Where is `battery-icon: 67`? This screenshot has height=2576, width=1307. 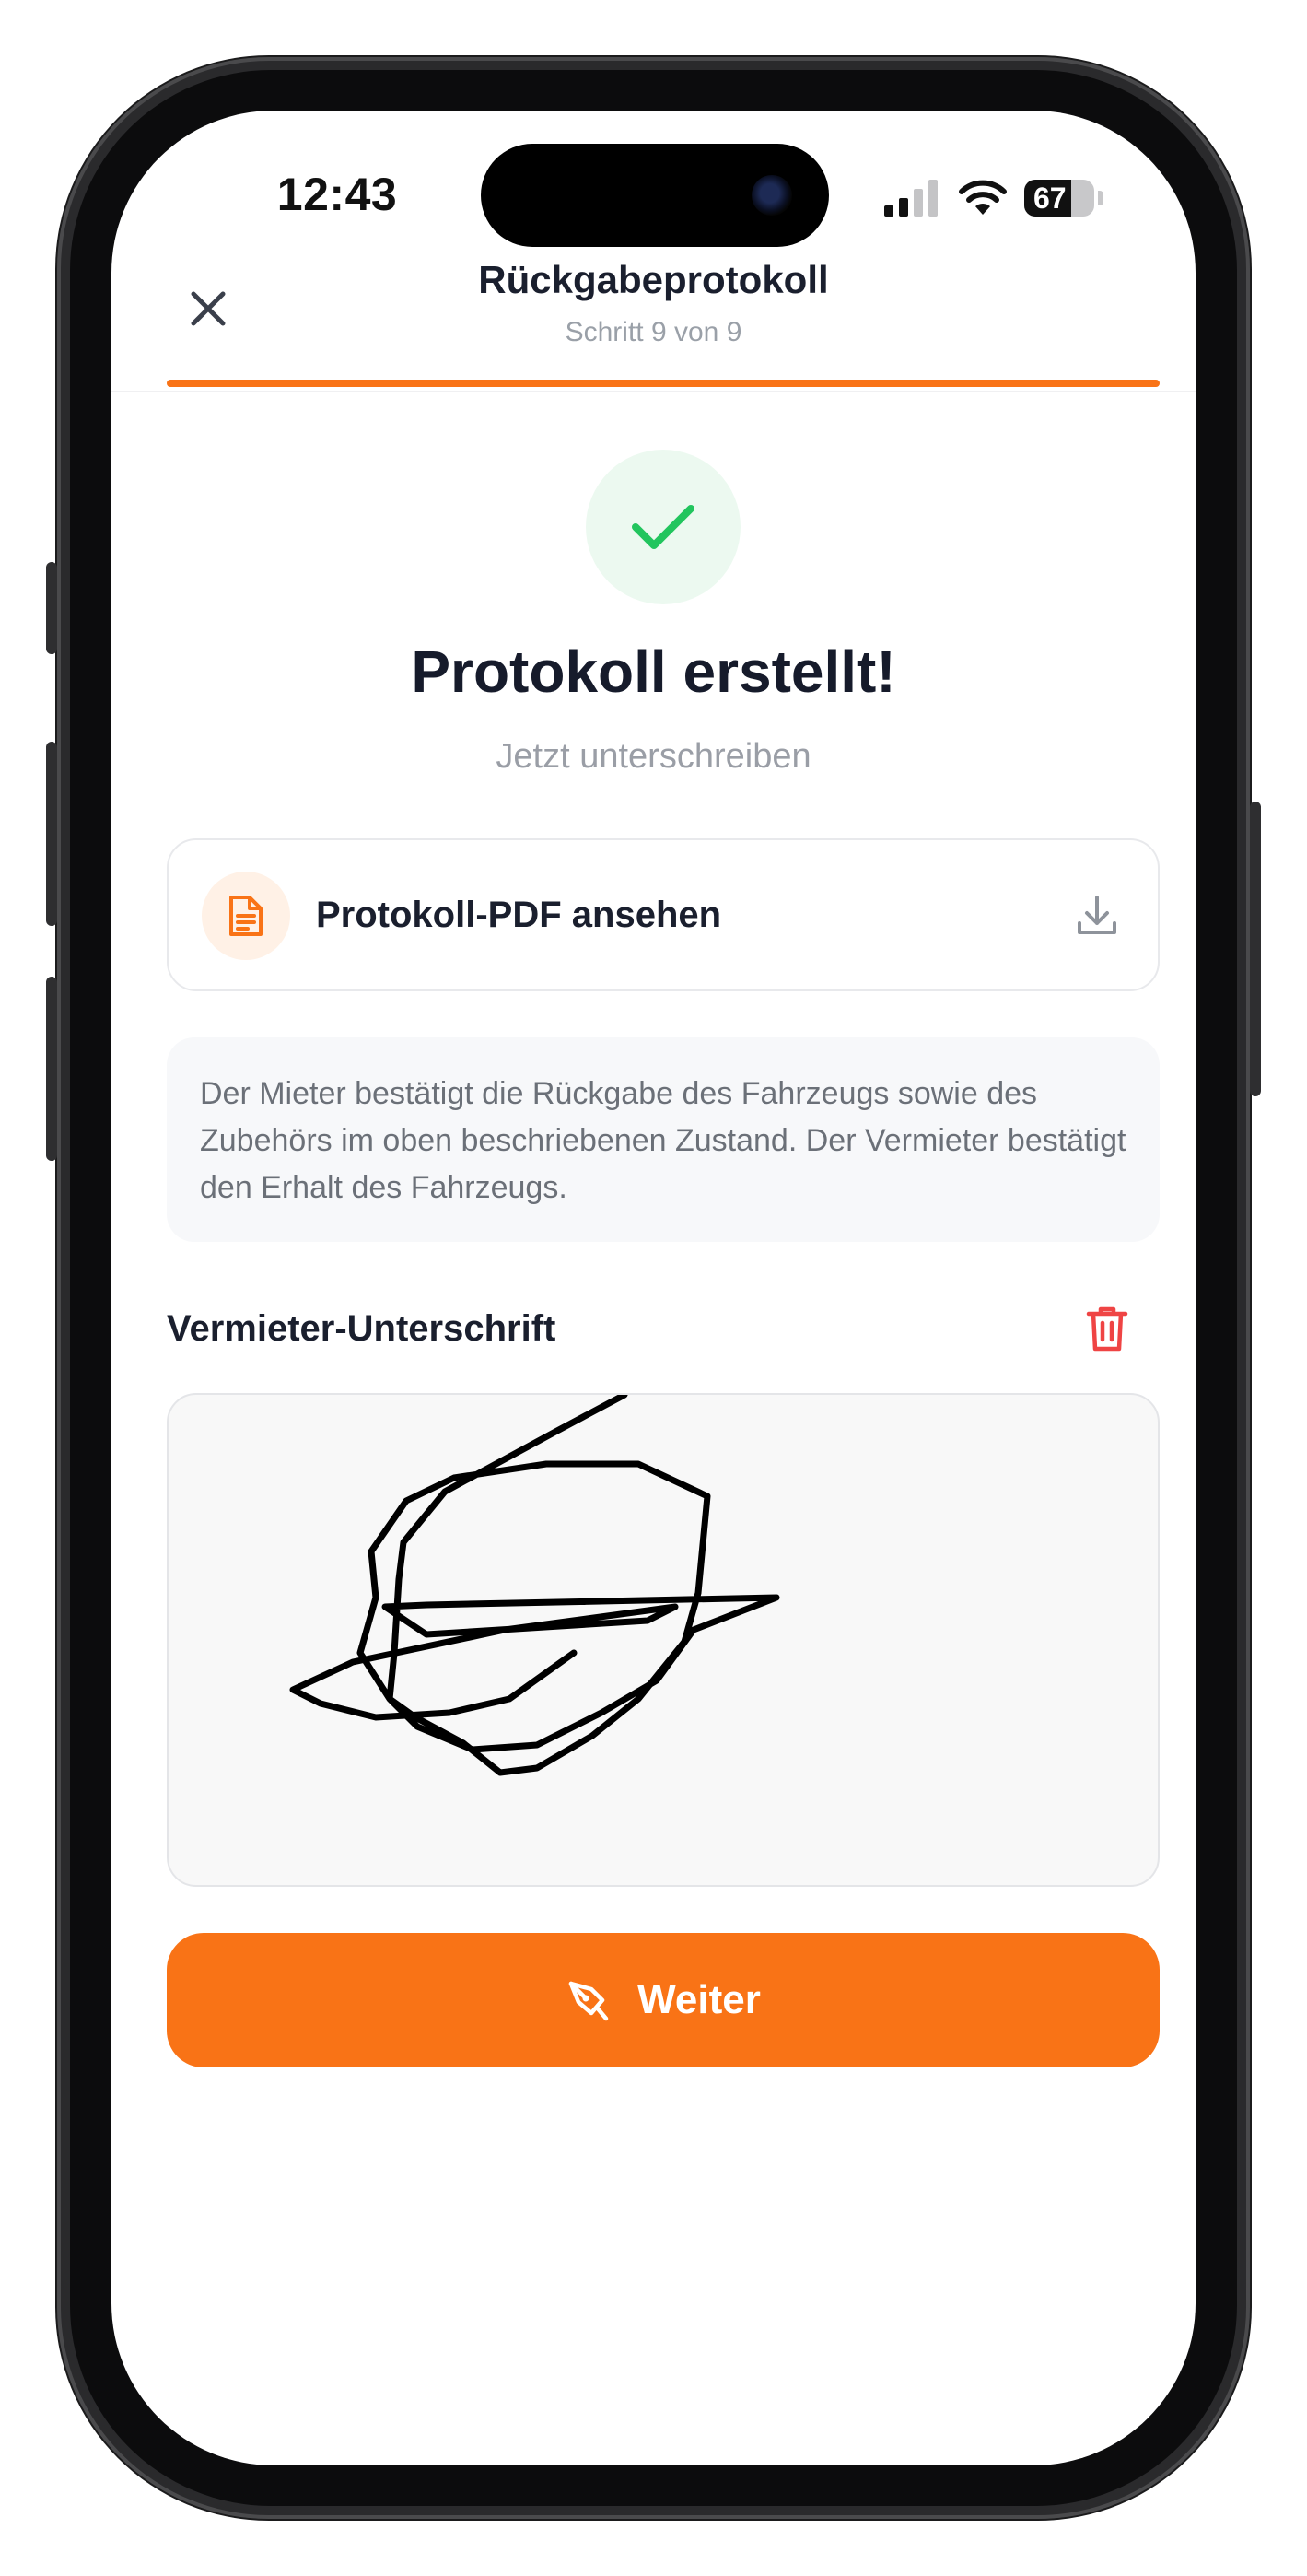 battery-icon: 67 is located at coordinates (1059, 198).